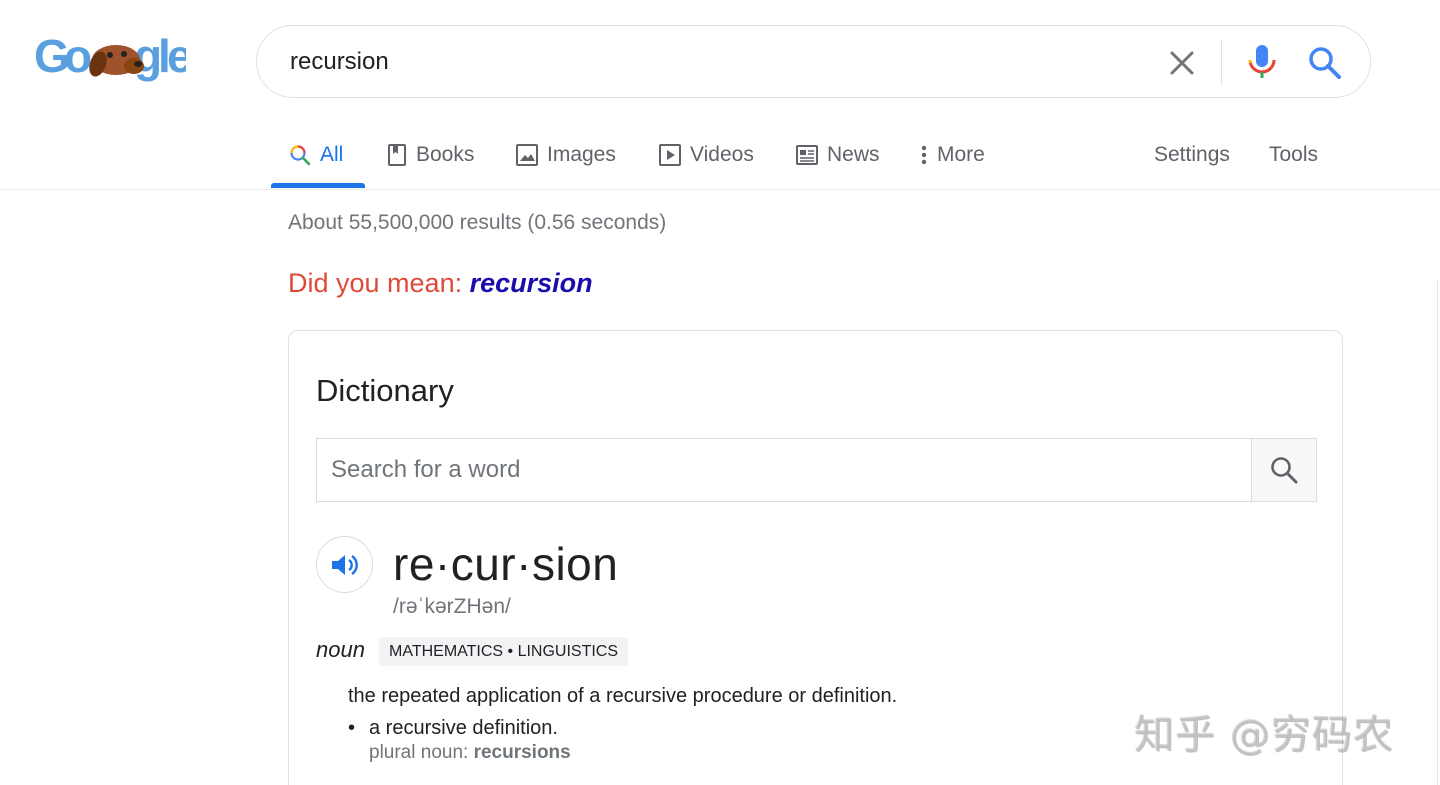  I want to click on image-icon, so click(527, 155).